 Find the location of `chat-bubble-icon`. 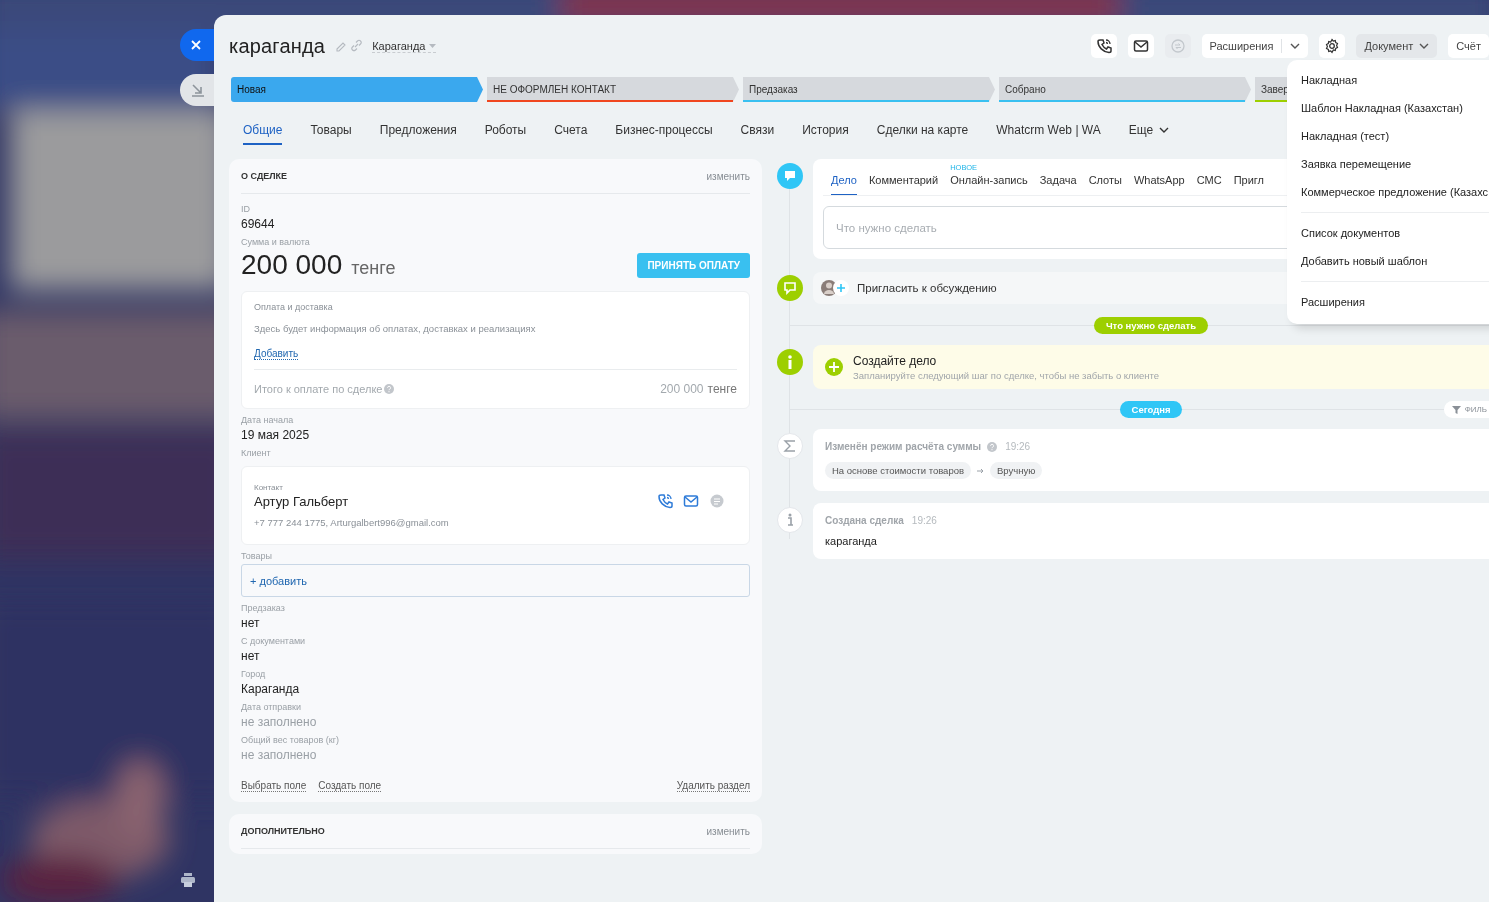

chat-bubble-icon is located at coordinates (790, 176).